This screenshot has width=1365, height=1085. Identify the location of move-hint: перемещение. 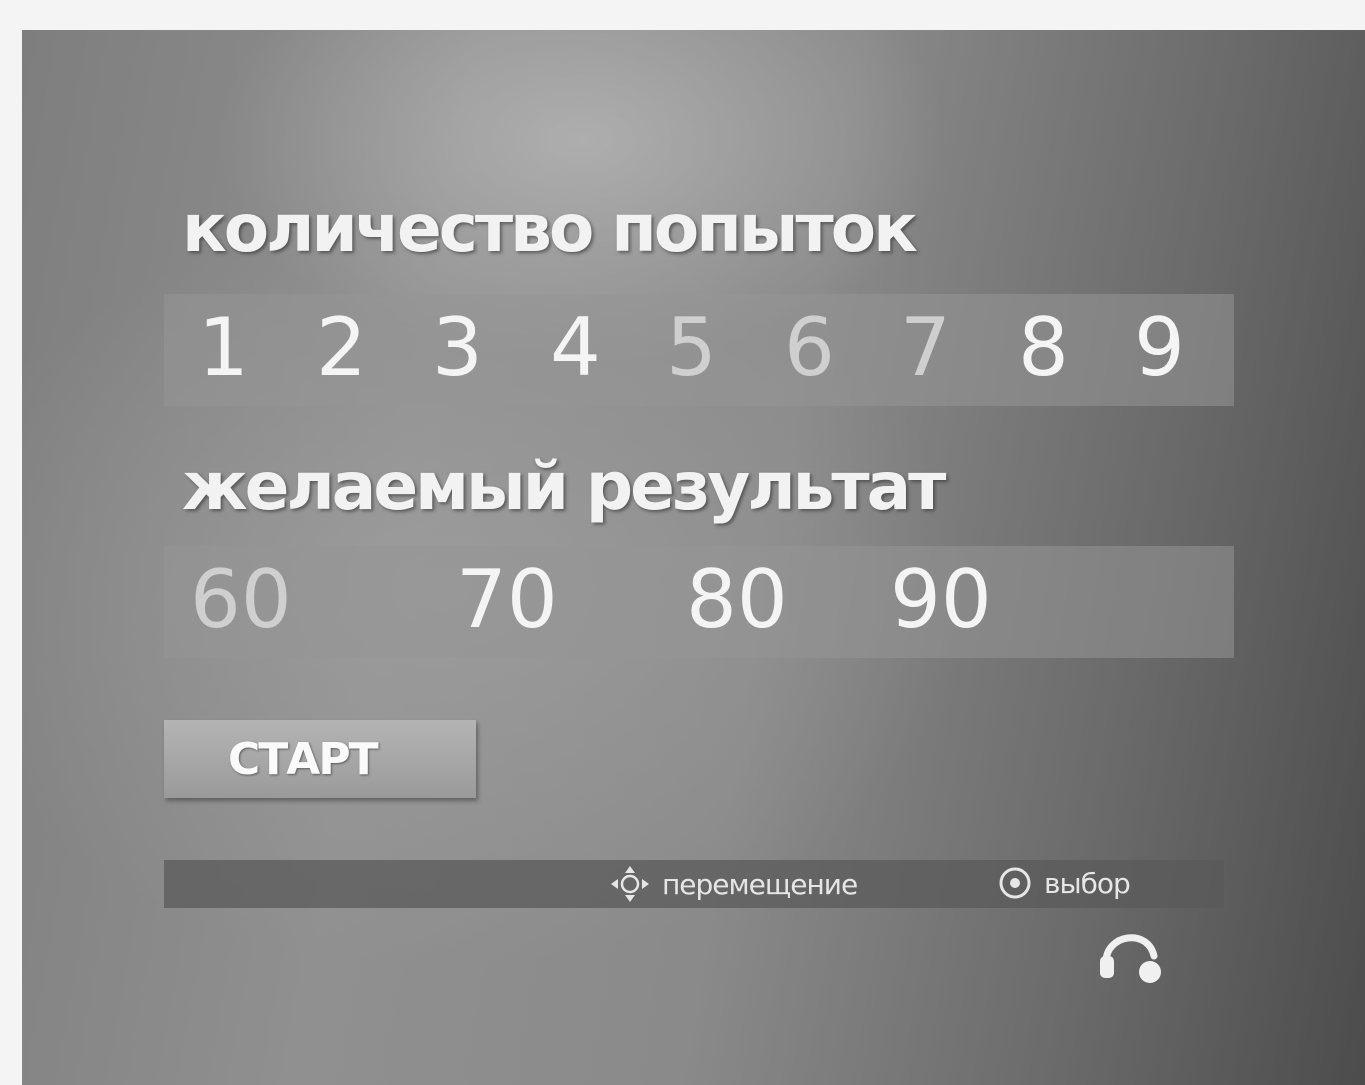
(733, 884).